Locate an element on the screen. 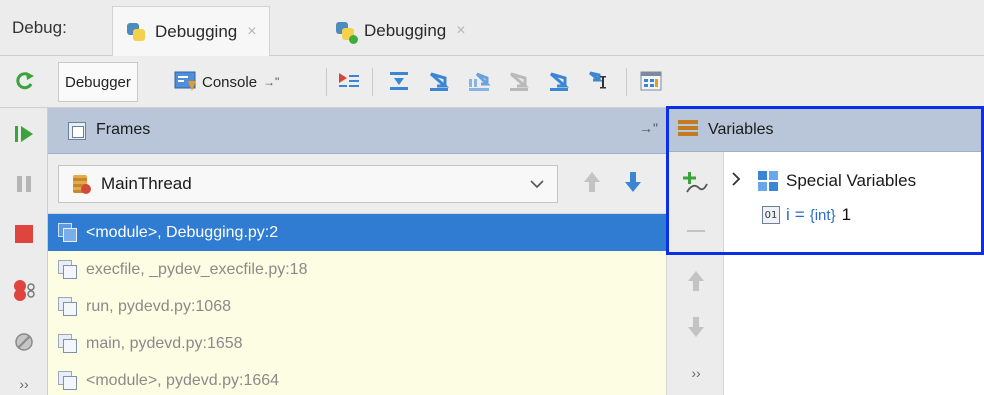 The height and width of the screenshot is (395, 984). move-up-icon is located at coordinates (696, 281).